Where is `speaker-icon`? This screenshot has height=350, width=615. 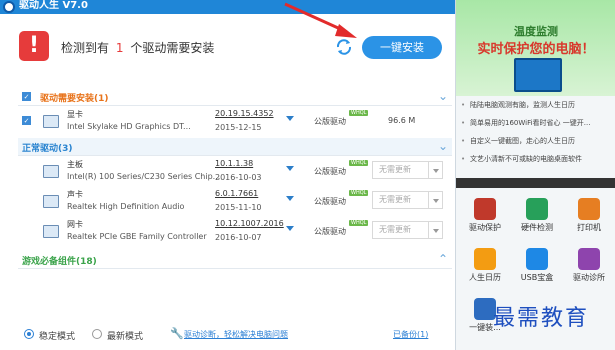 speaker-icon is located at coordinates (51, 201).